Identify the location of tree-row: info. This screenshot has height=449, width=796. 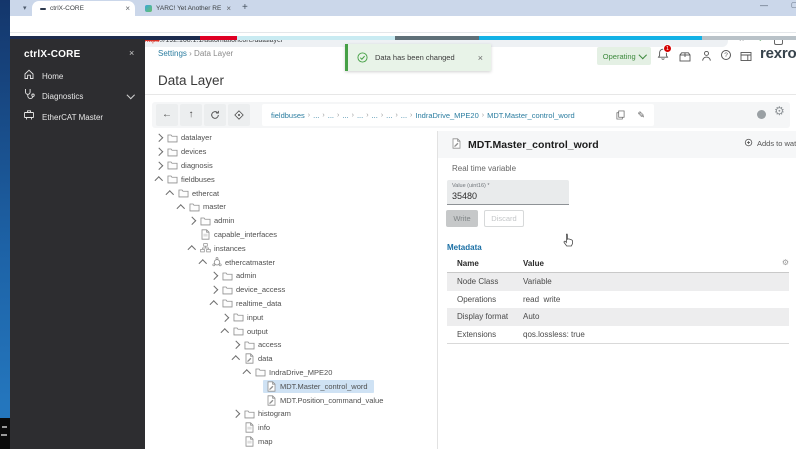
(293, 428).